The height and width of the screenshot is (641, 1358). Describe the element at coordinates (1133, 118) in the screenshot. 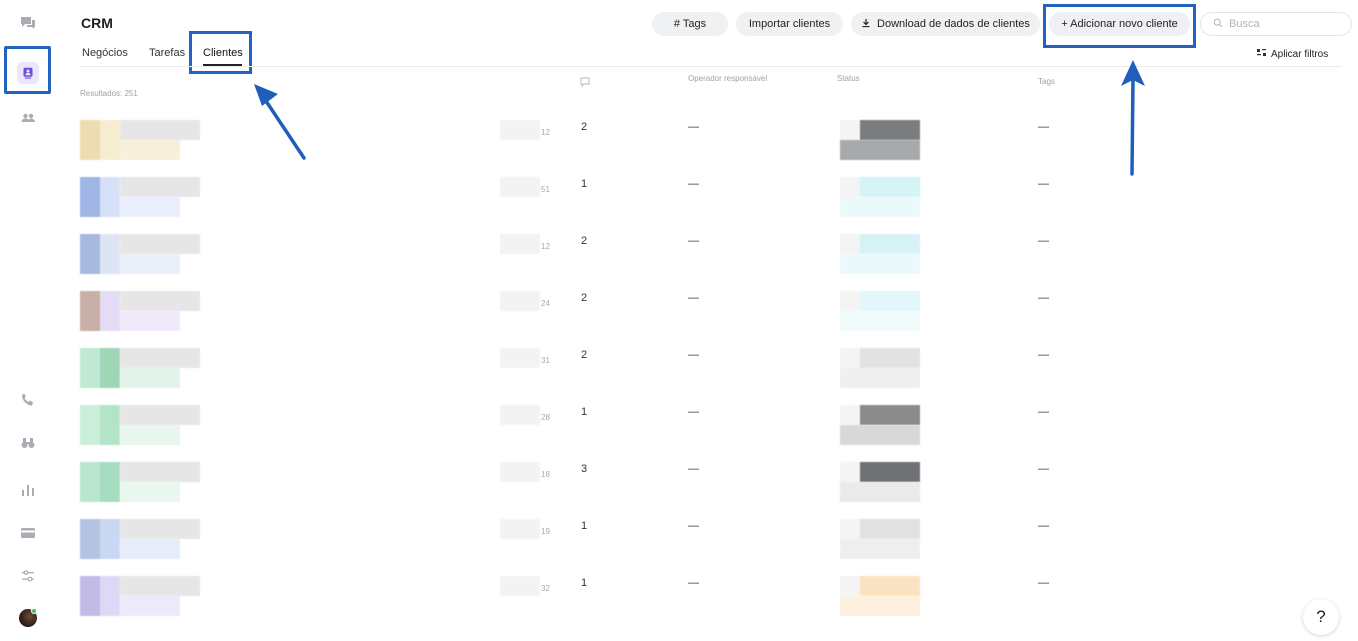

I see `annotation-arrow-add` at that location.